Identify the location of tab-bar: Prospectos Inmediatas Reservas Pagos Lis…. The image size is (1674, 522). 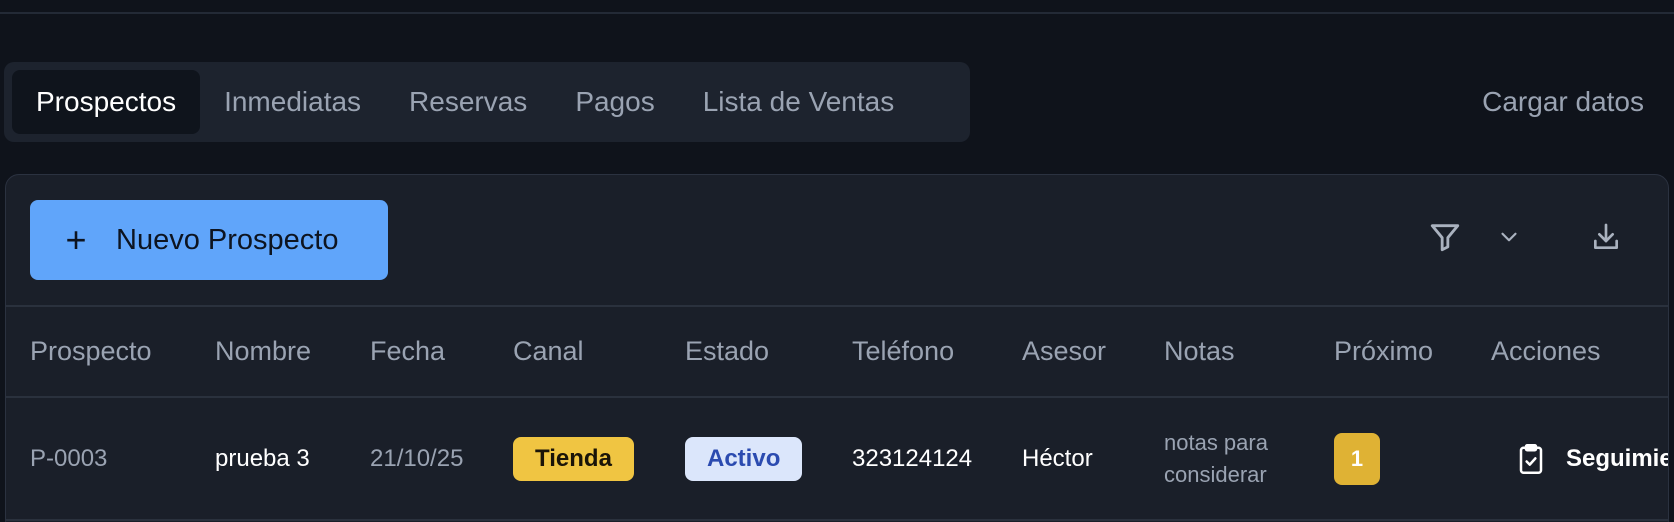
(487, 102).